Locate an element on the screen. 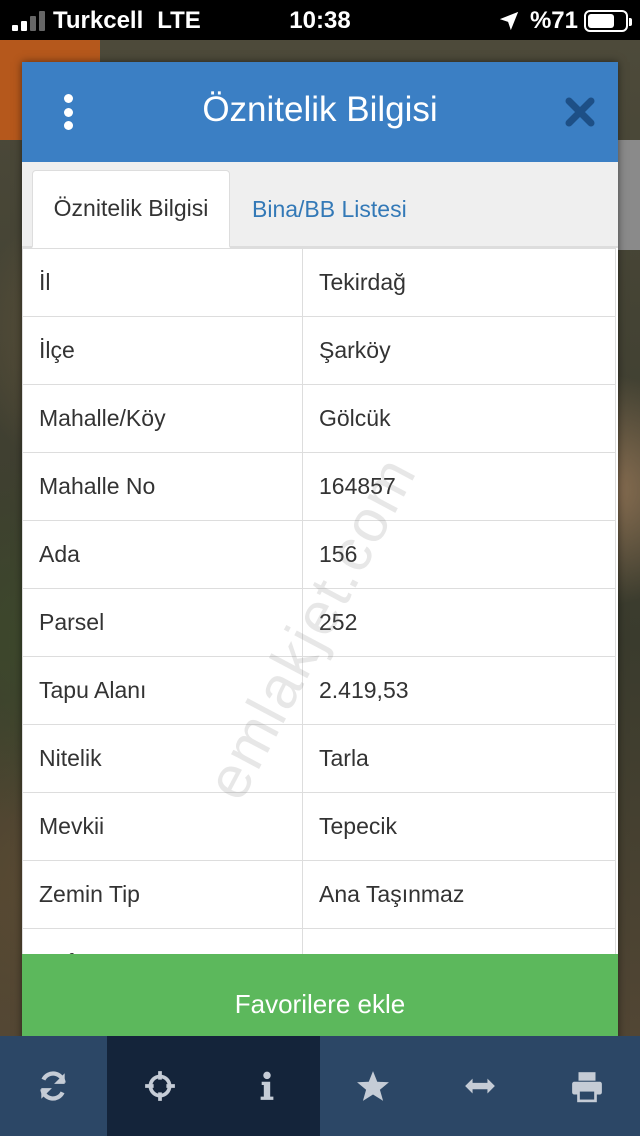 This screenshot has height=1136, width=640. measure-arrows-icon is located at coordinates (480, 1086).